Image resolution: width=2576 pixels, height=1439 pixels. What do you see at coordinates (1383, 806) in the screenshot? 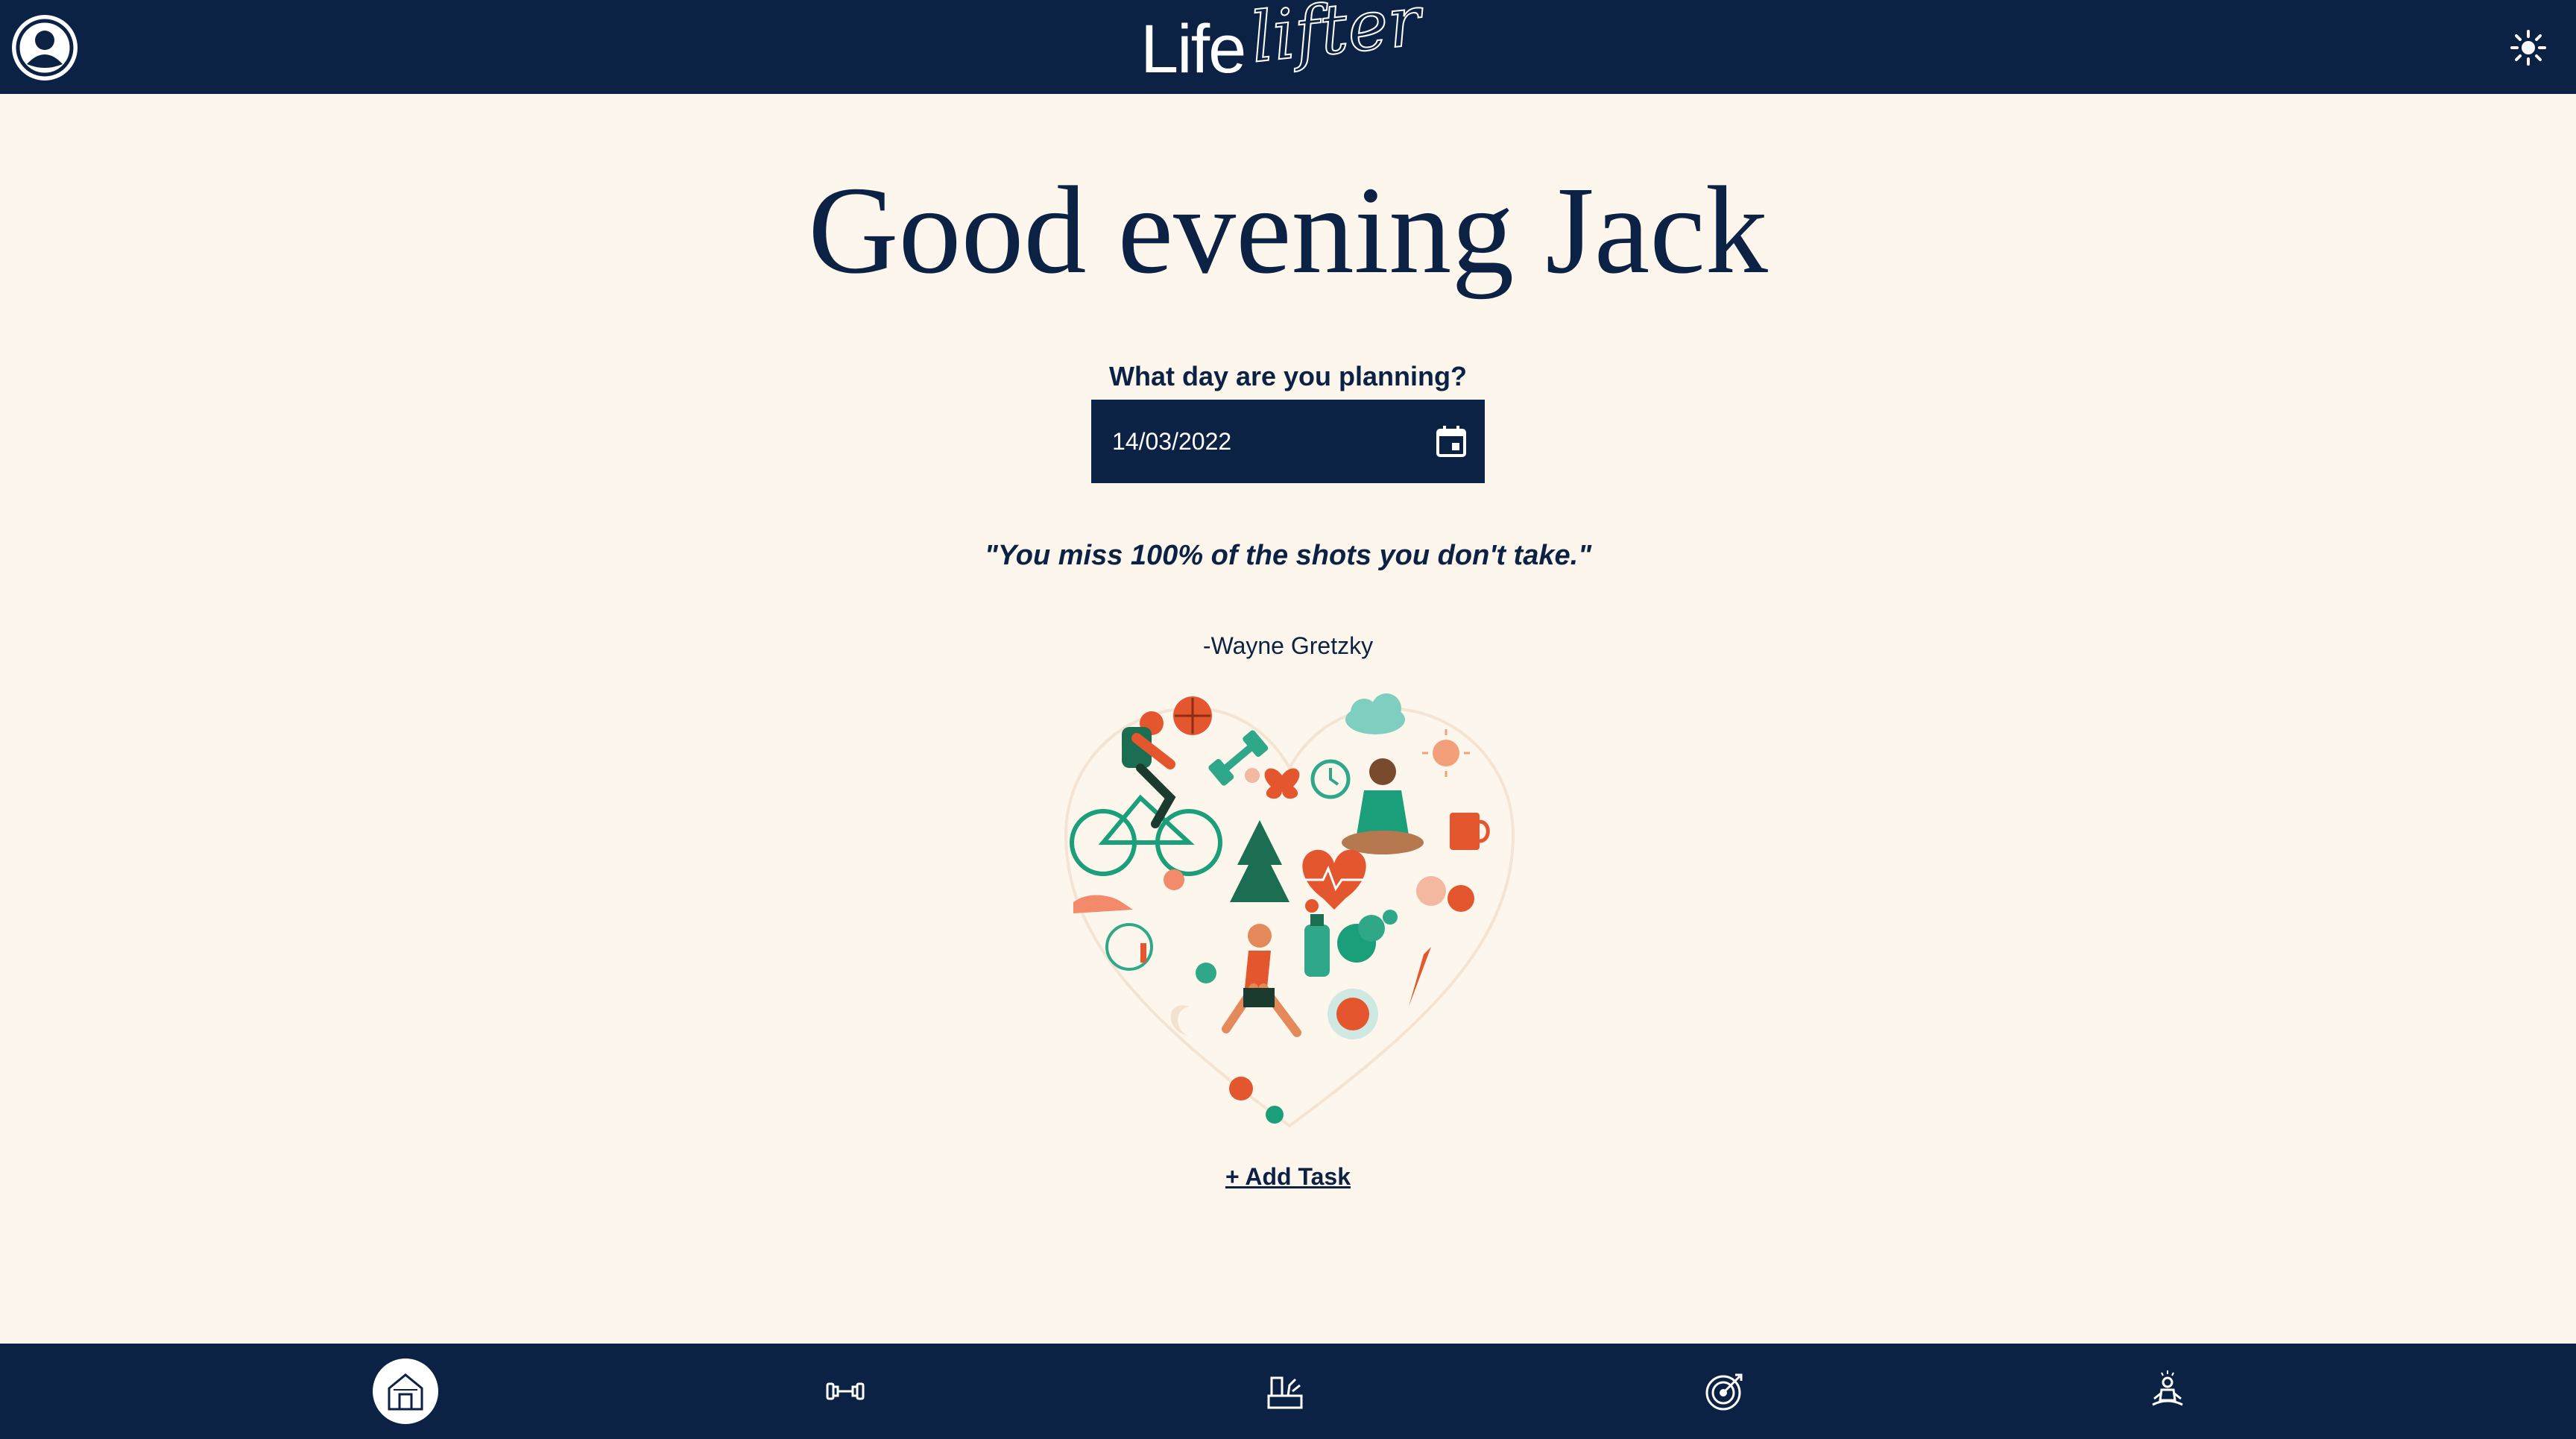
I see `meditating-figure` at bounding box center [1383, 806].